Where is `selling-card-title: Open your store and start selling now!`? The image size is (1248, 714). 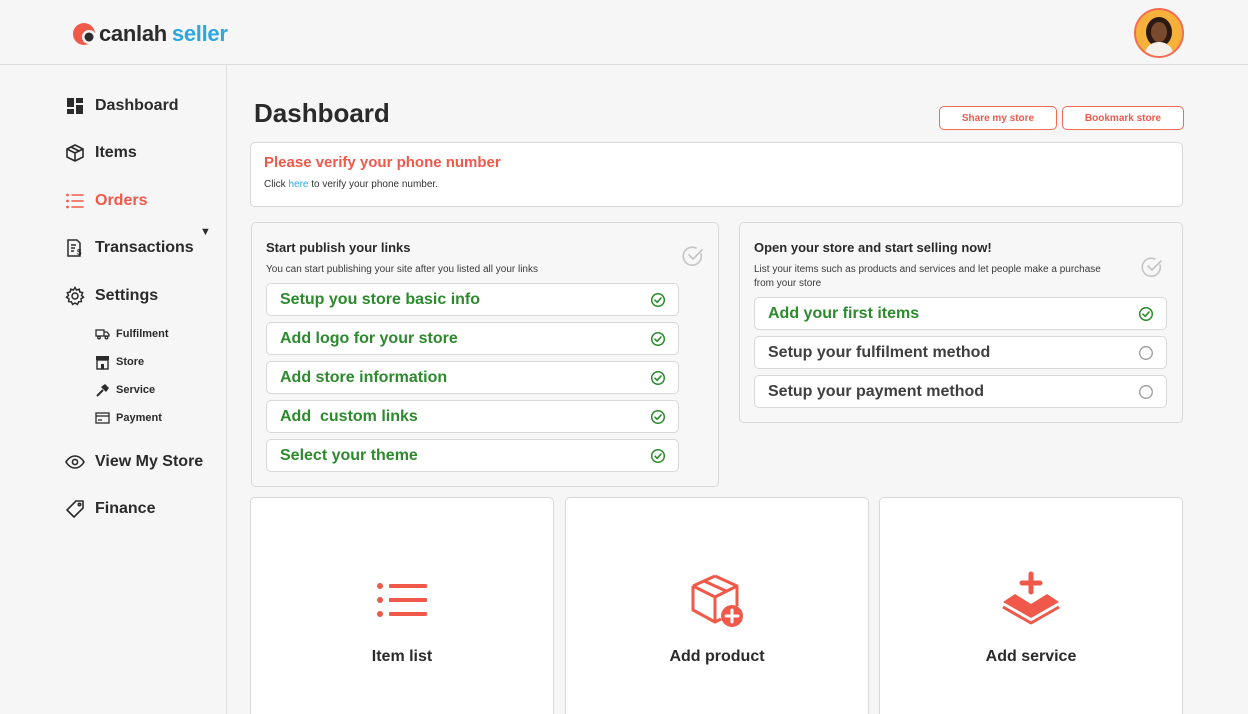 selling-card-title: Open your store and start selling now! is located at coordinates (873, 247).